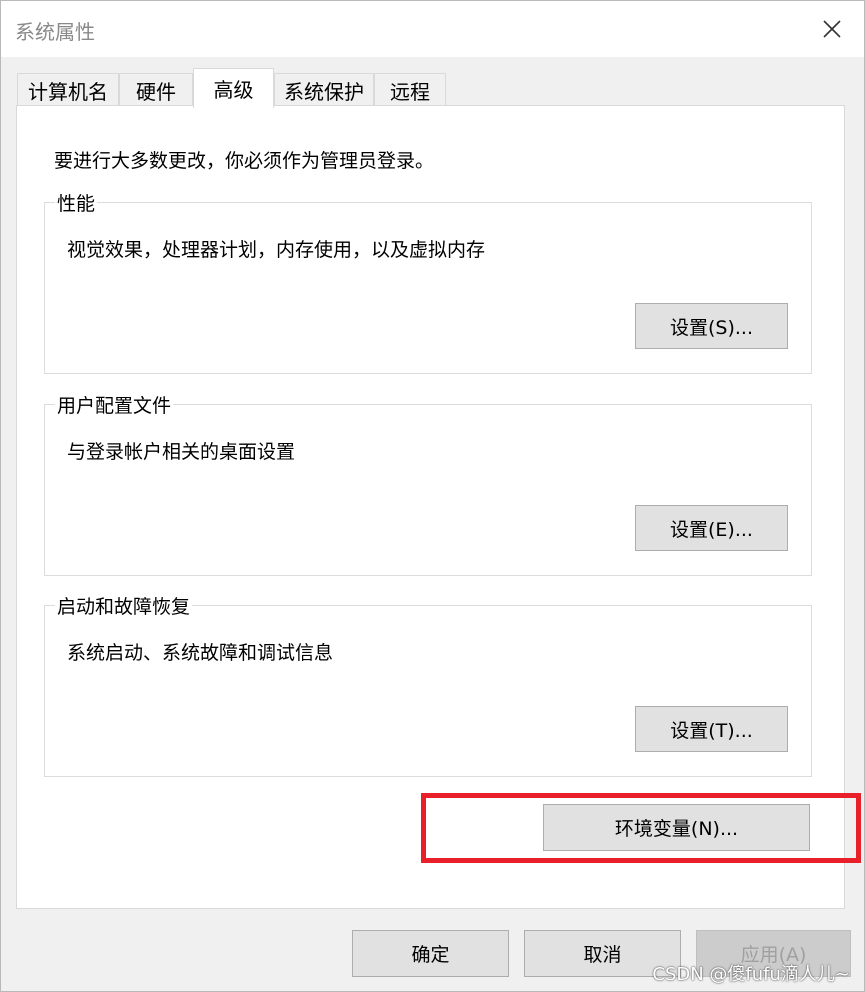  What do you see at coordinates (410, 90) in the screenshot?
I see `tab-remote: 远程` at bounding box center [410, 90].